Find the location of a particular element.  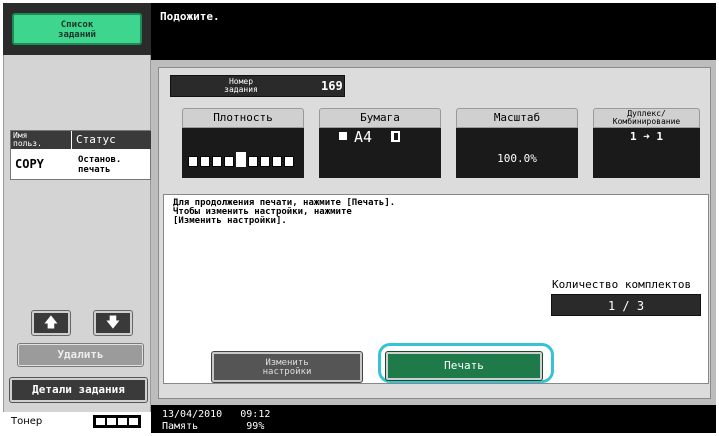

job-number-box: Номер задания 169 is located at coordinates (257, 86).